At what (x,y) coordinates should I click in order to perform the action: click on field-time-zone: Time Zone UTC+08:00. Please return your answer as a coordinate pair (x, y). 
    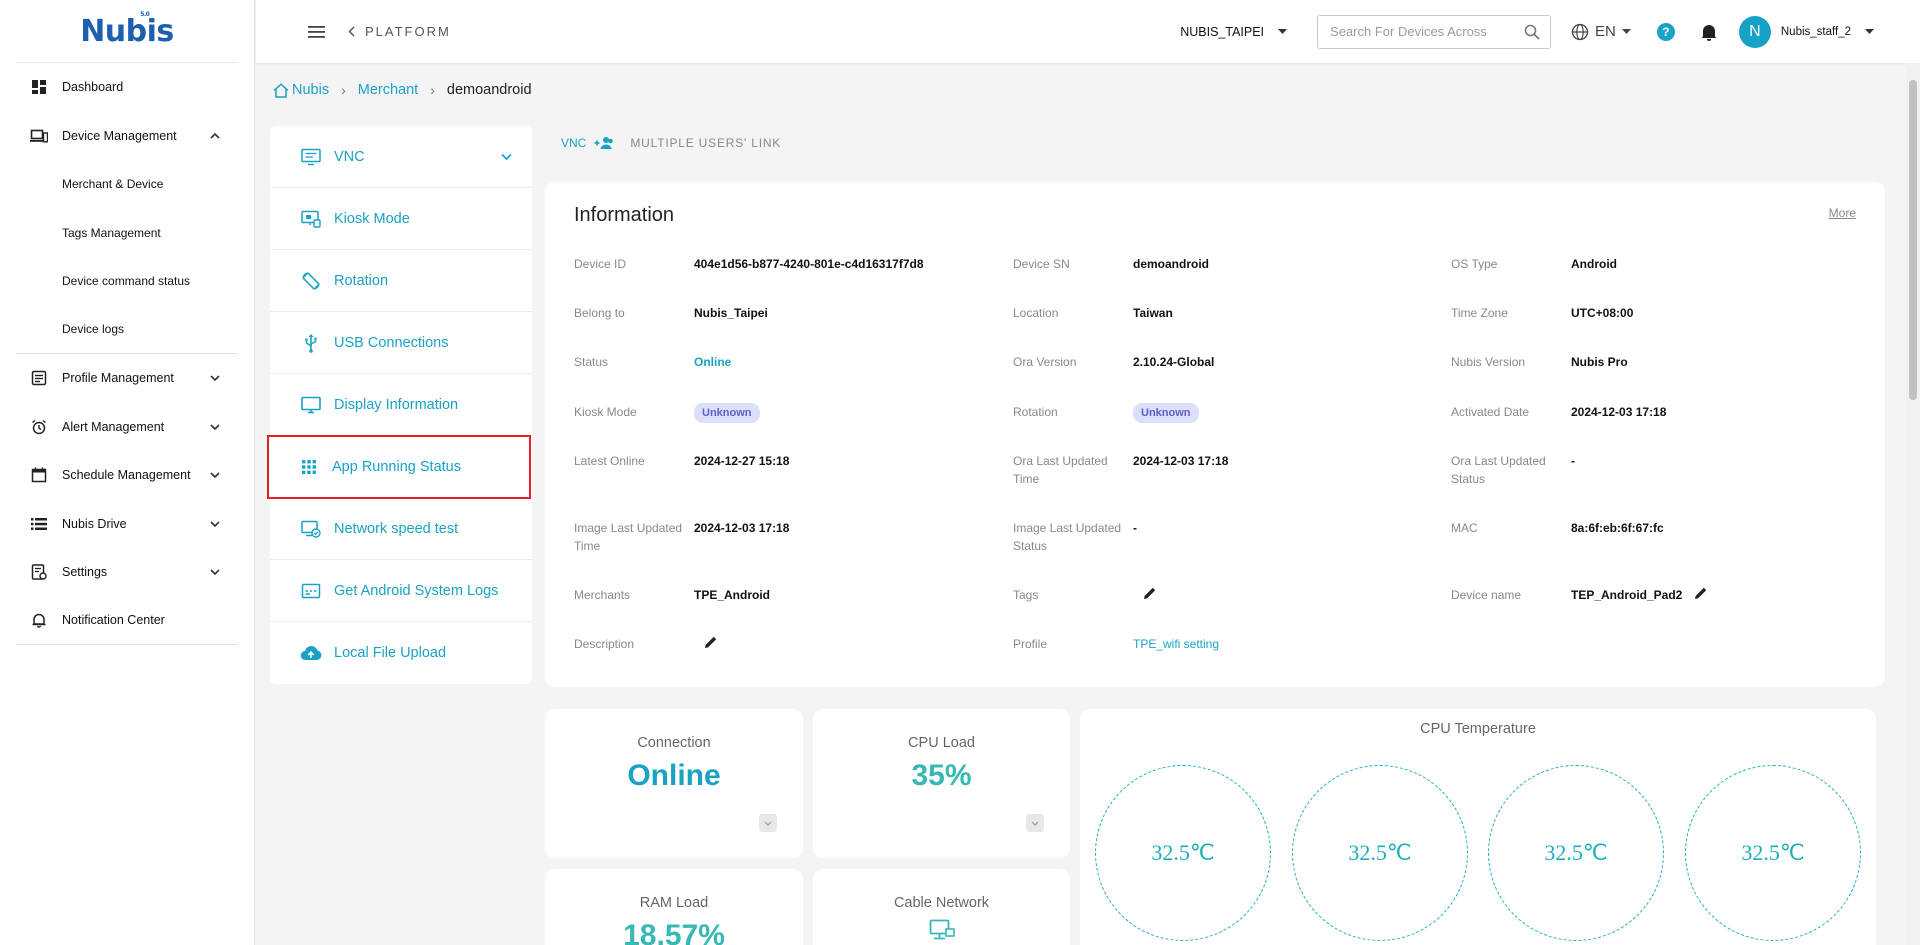
    Looking at the image, I should click on (1542, 313).